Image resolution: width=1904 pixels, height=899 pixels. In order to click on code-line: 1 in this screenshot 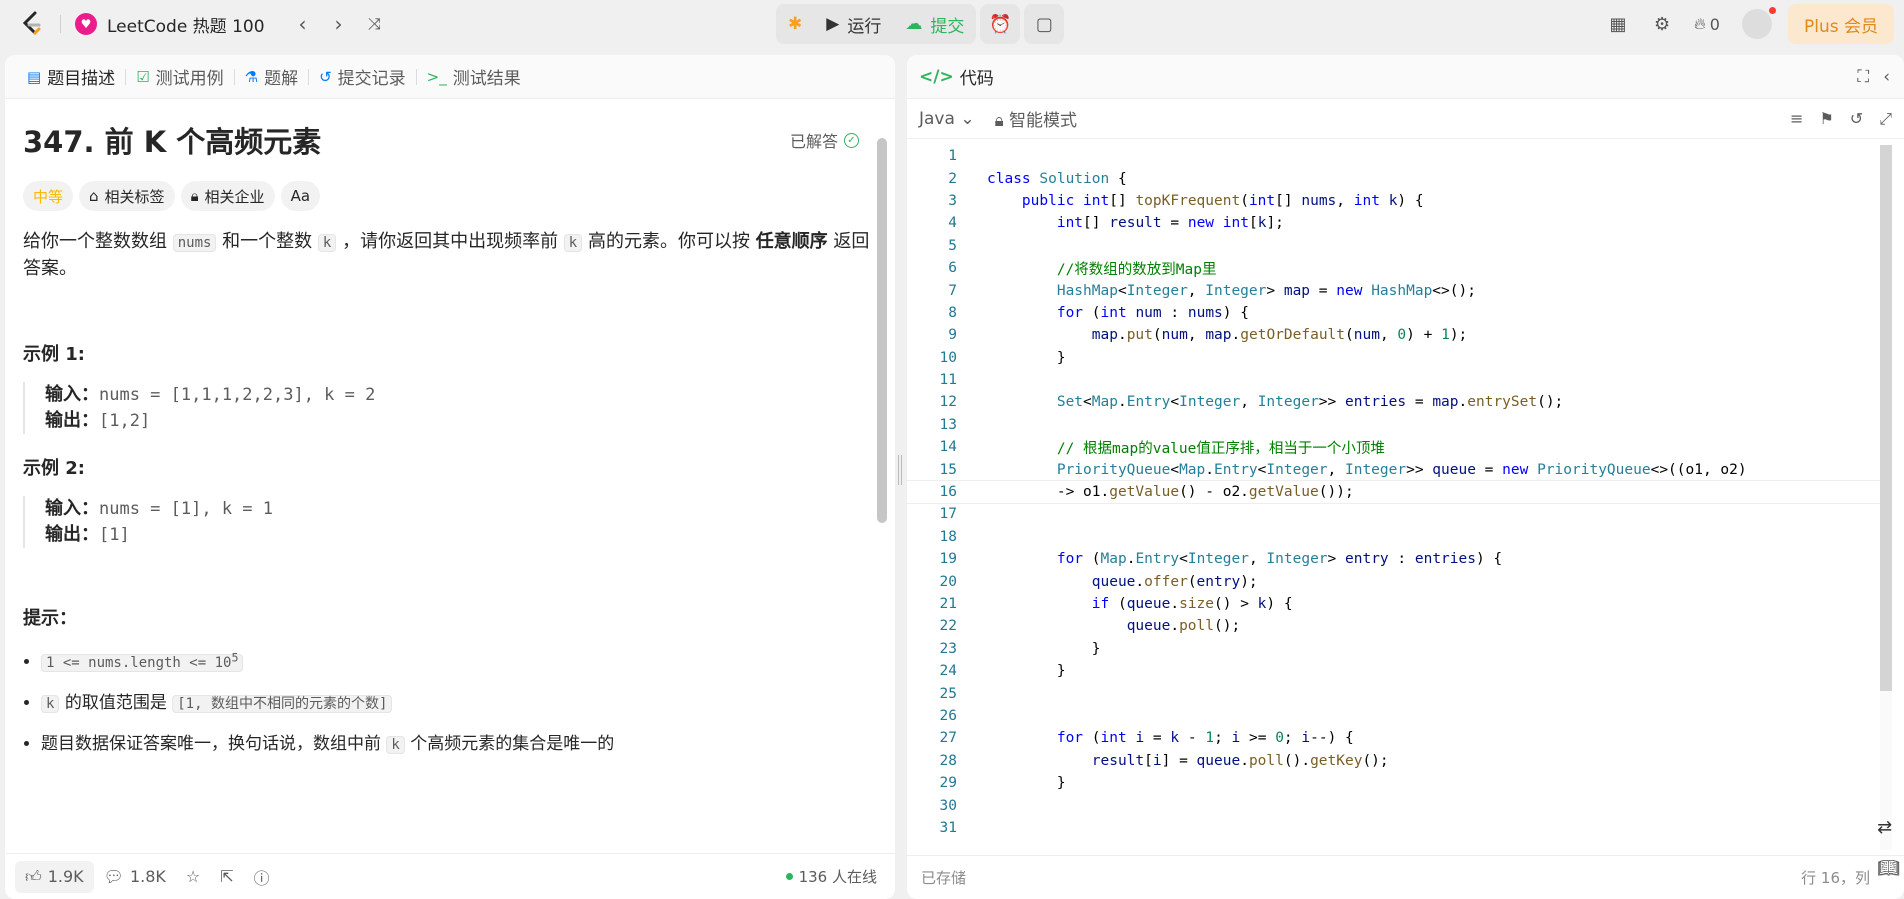, I will do `click(1399, 156)`.